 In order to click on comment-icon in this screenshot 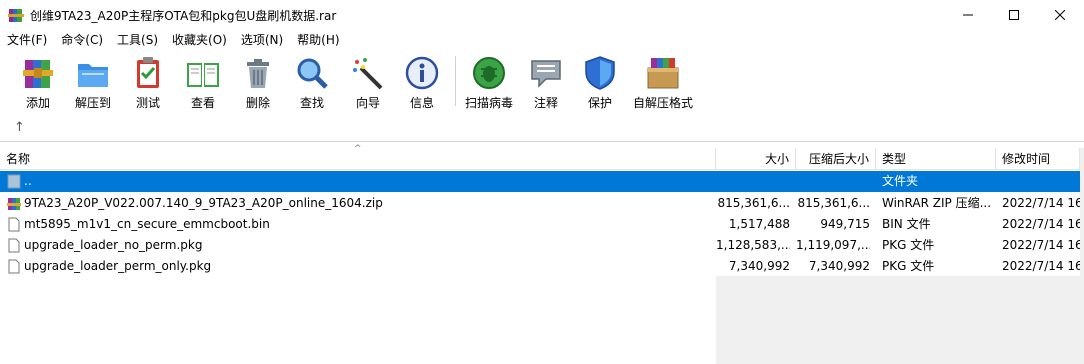, I will do `click(546, 74)`.